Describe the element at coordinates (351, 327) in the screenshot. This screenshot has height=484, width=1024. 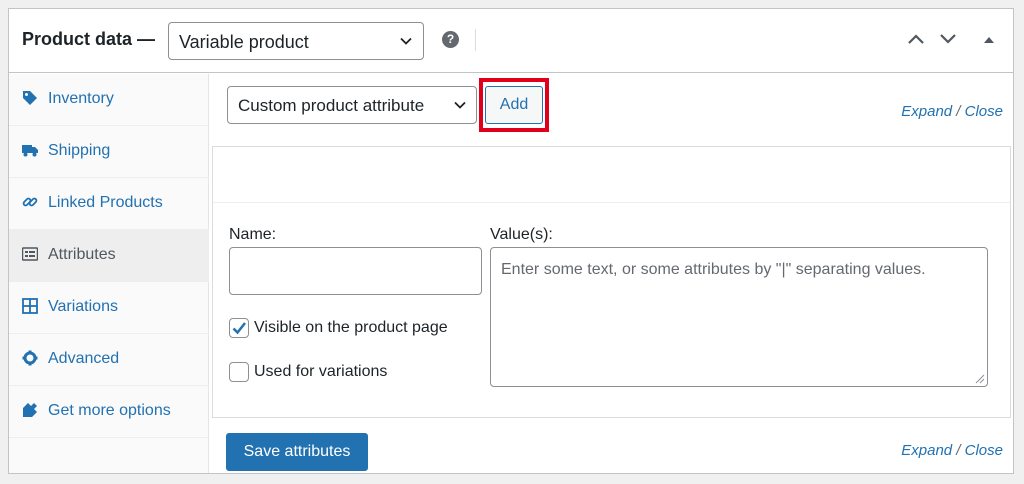
I see `visible-on-product-page-label: Visible on the product page` at that location.